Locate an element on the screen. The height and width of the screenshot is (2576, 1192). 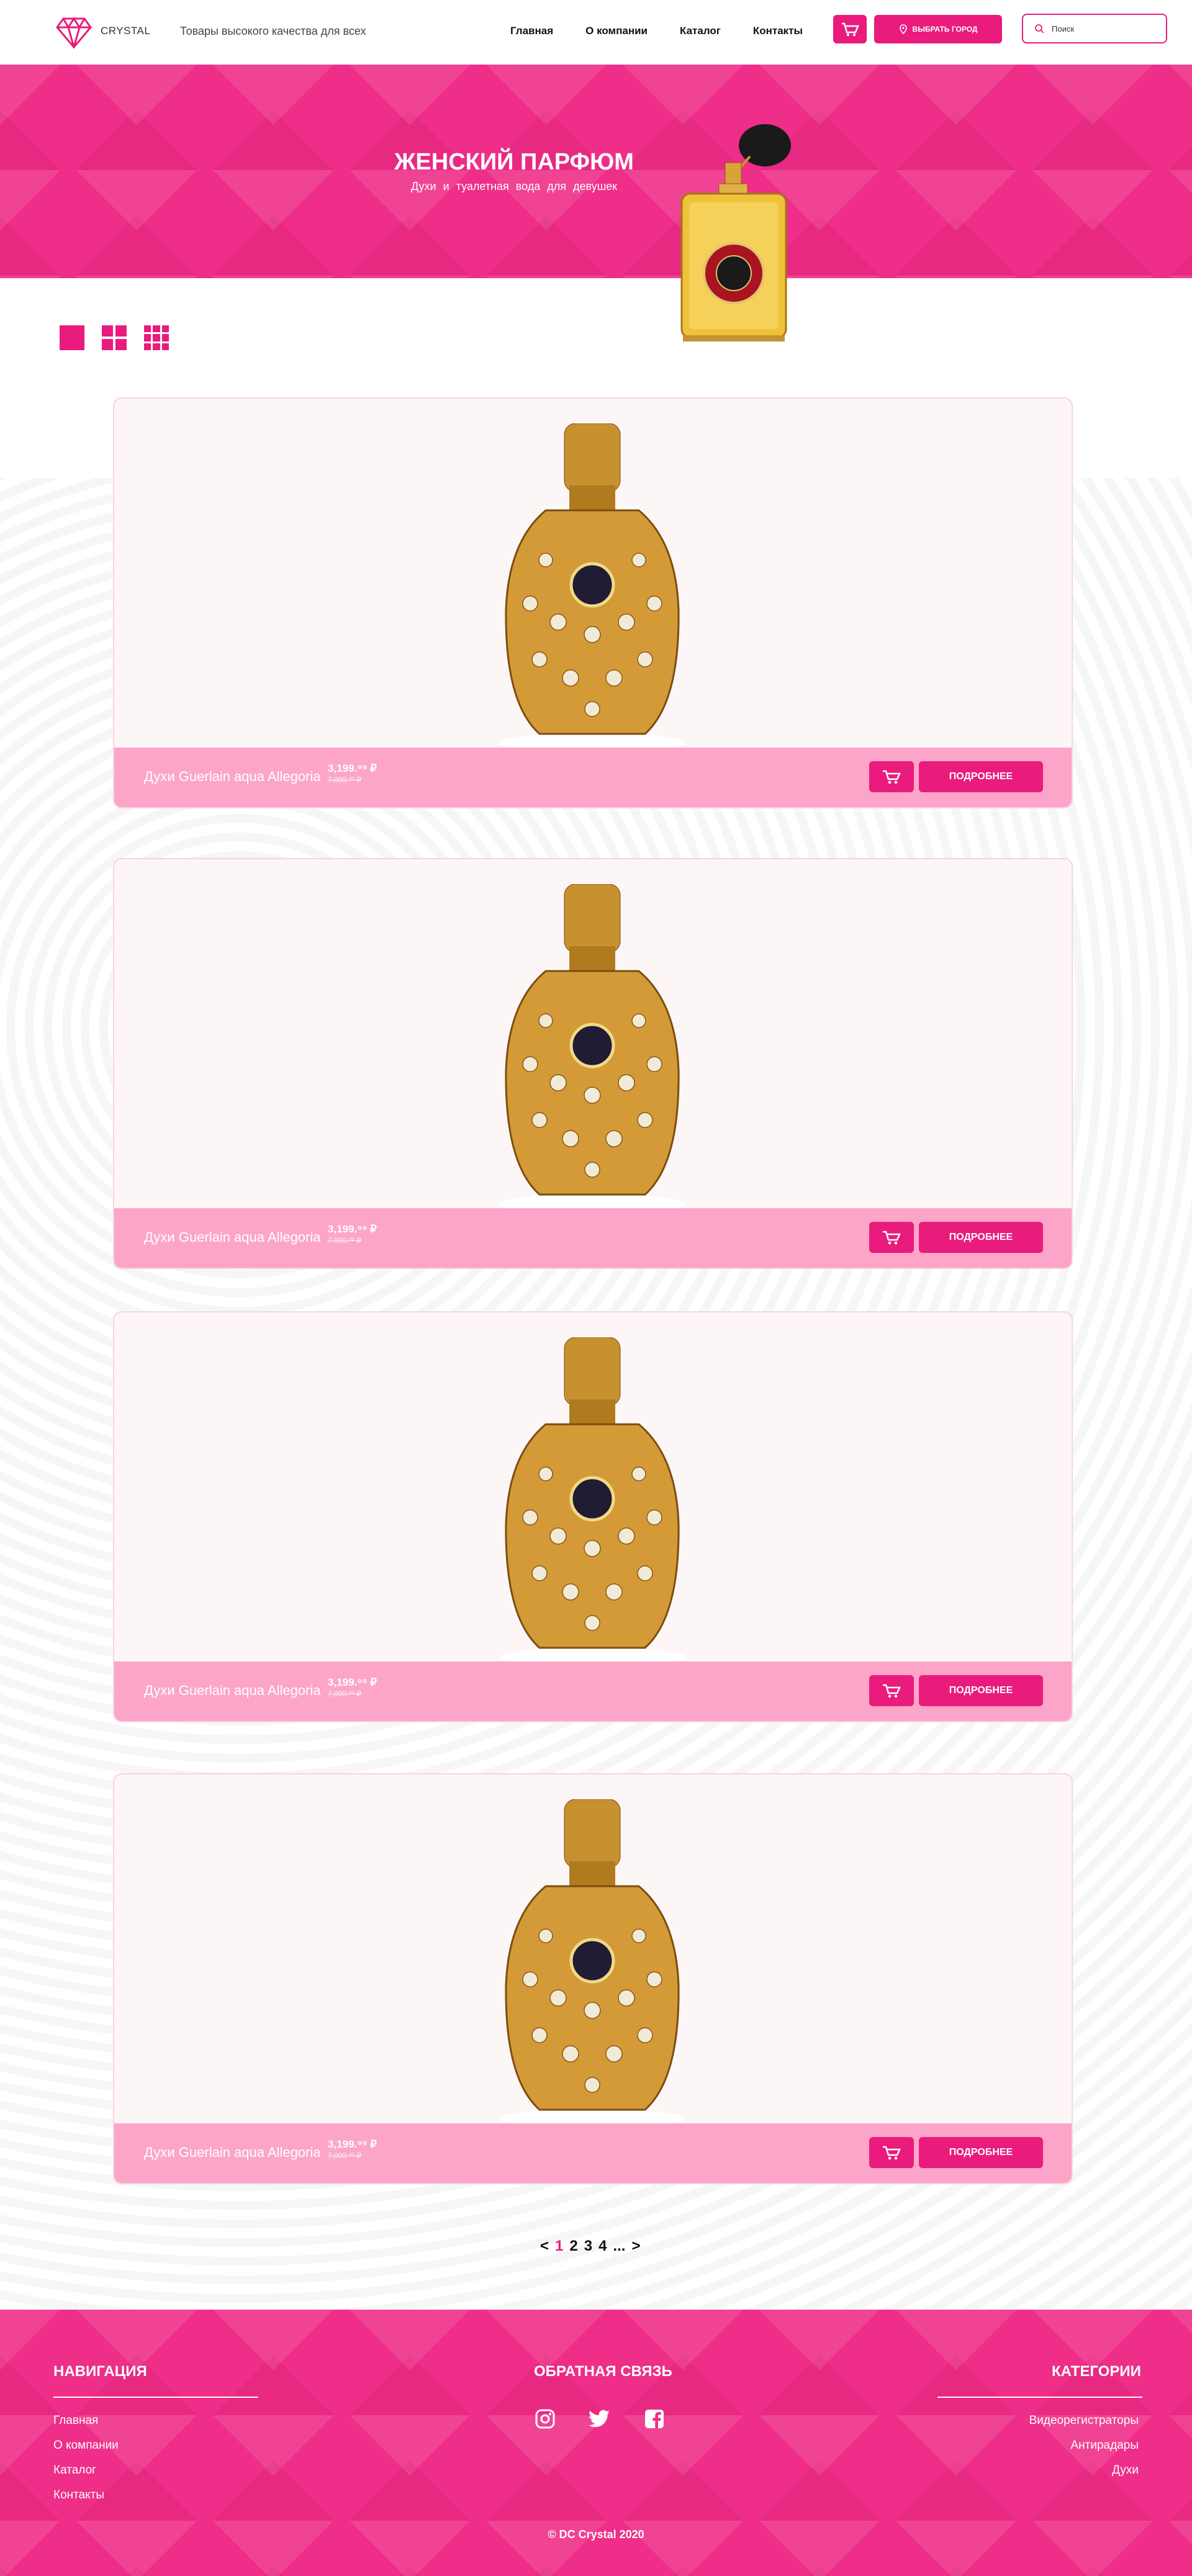
choose-city-label: ВЫБРАТЬ ГОРОД is located at coordinates (945, 29).